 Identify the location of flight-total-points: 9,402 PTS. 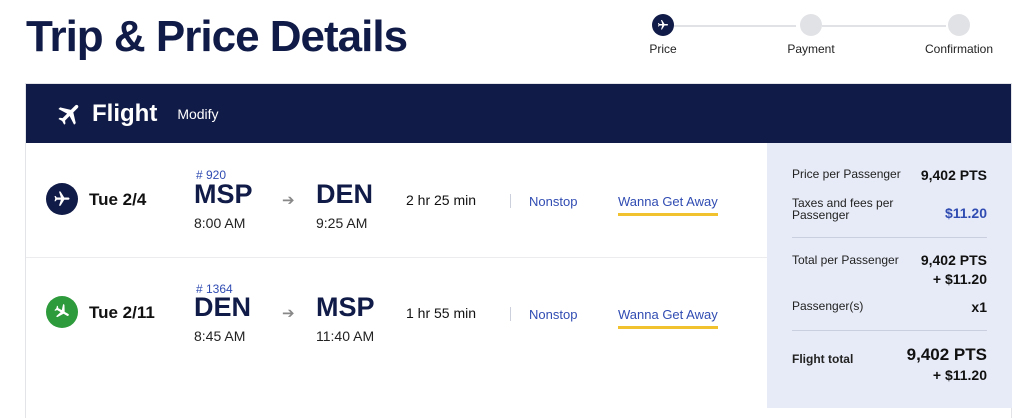
(946, 354).